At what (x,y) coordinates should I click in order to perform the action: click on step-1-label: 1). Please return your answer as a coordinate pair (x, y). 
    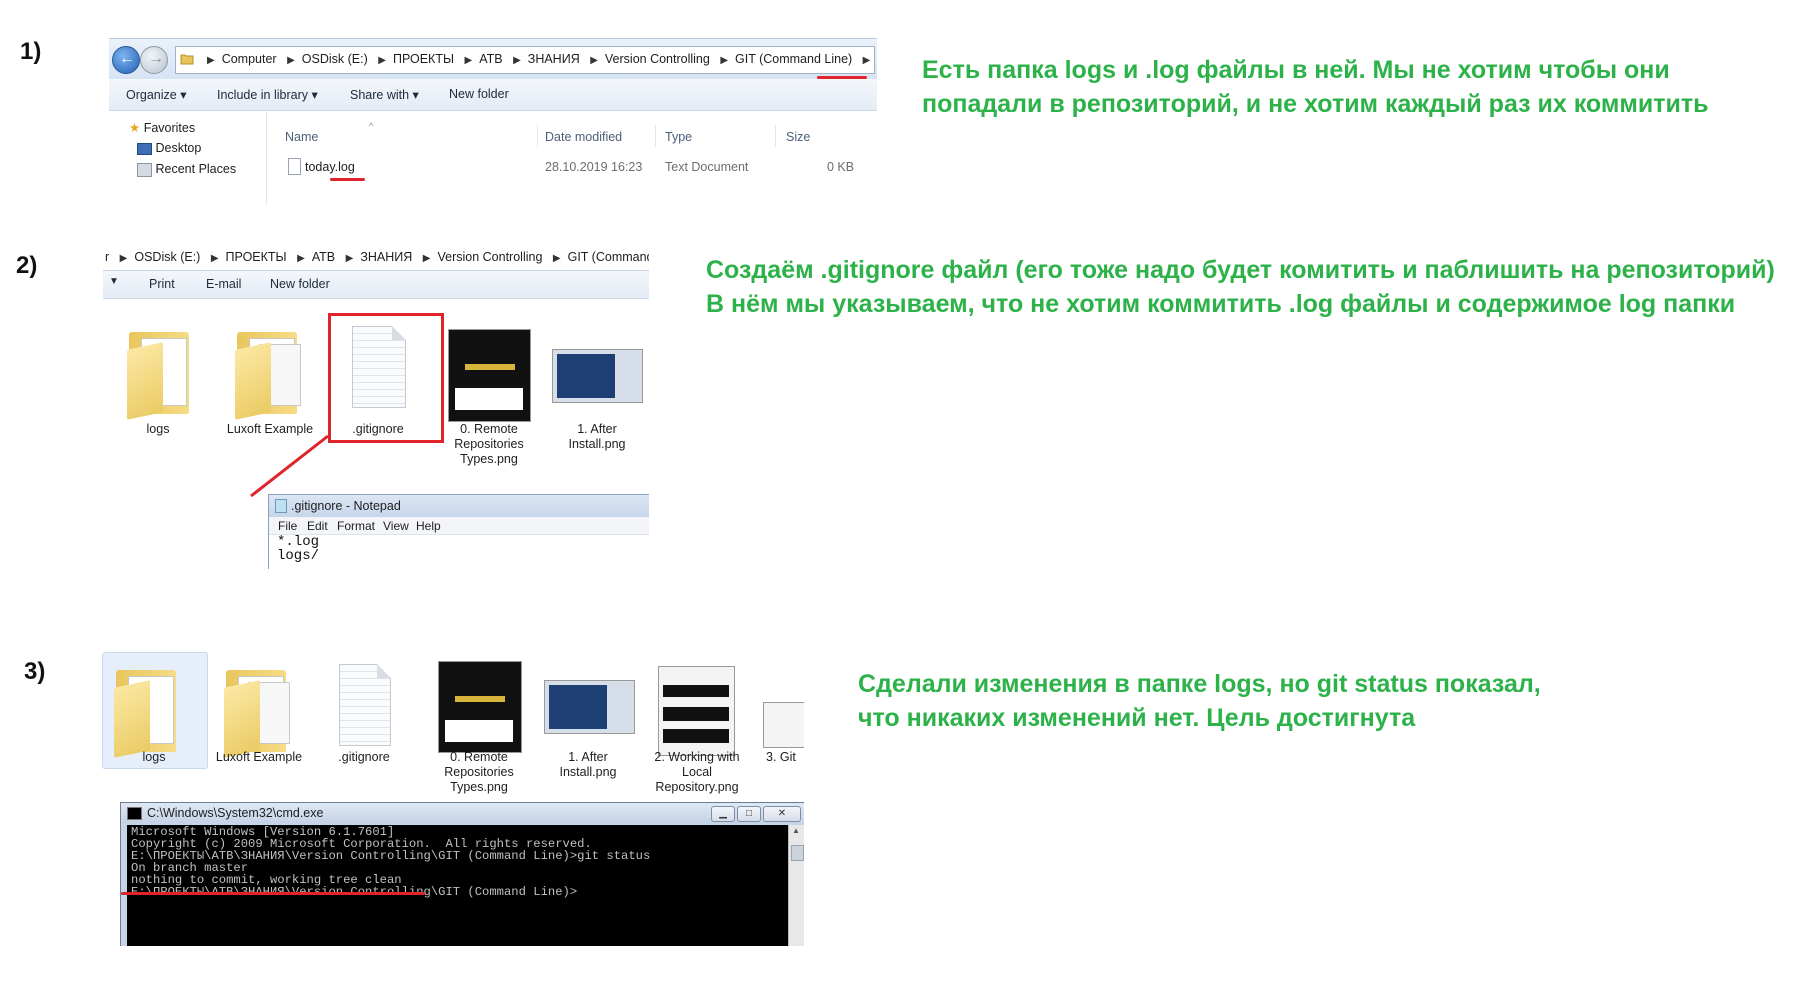
    Looking at the image, I should click on (31, 51).